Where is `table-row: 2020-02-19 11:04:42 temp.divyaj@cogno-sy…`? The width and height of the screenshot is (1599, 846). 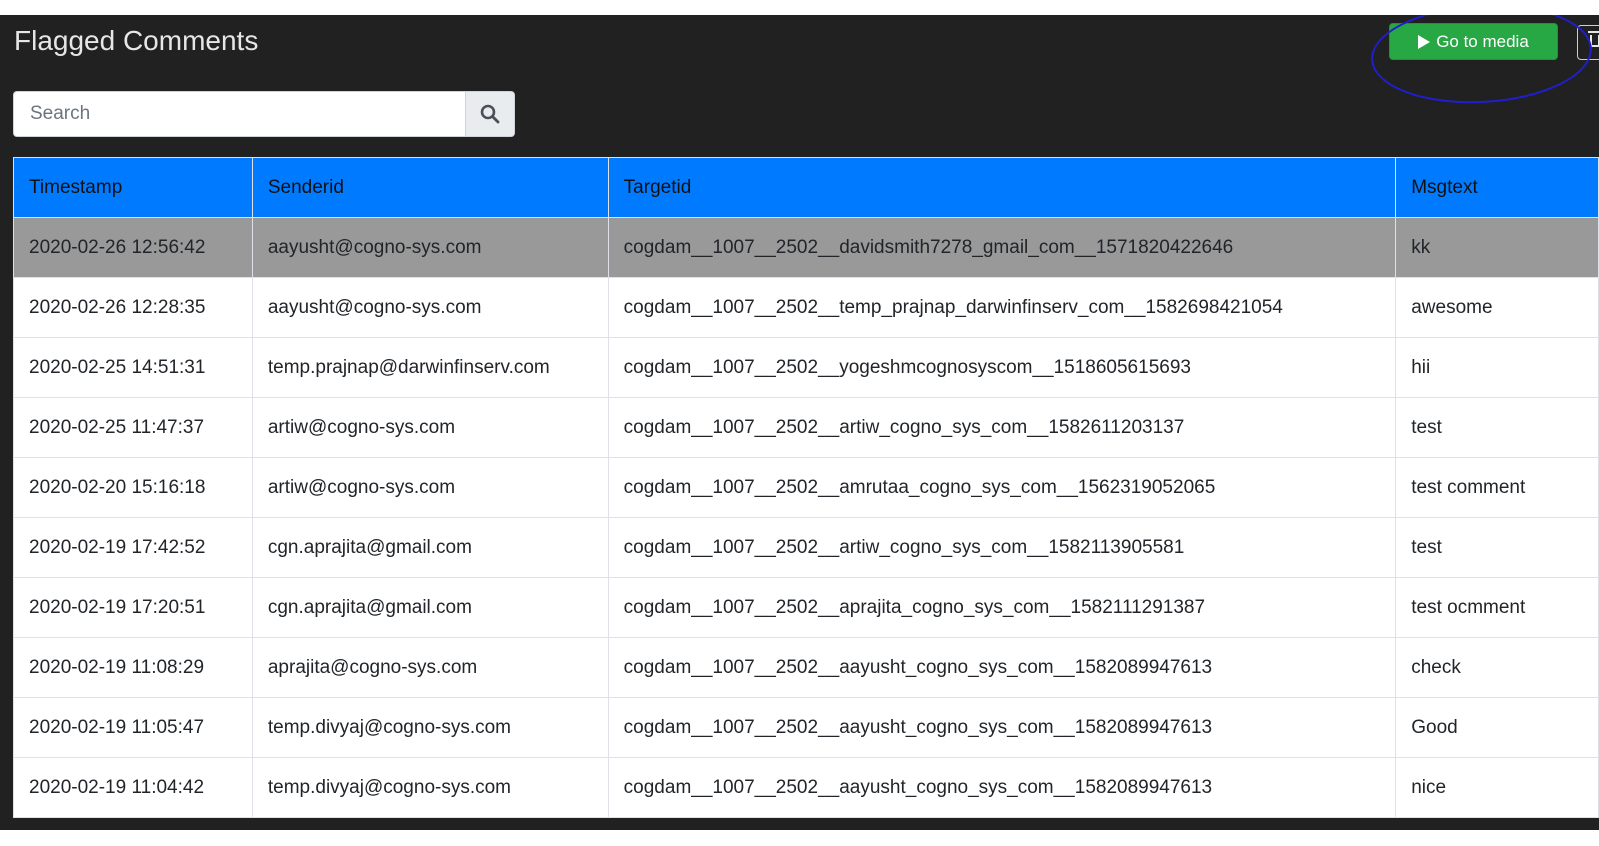 table-row: 2020-02-19 11:04:42 temp.divyaj@cogno-sy… is located at coordinates (806, 787).